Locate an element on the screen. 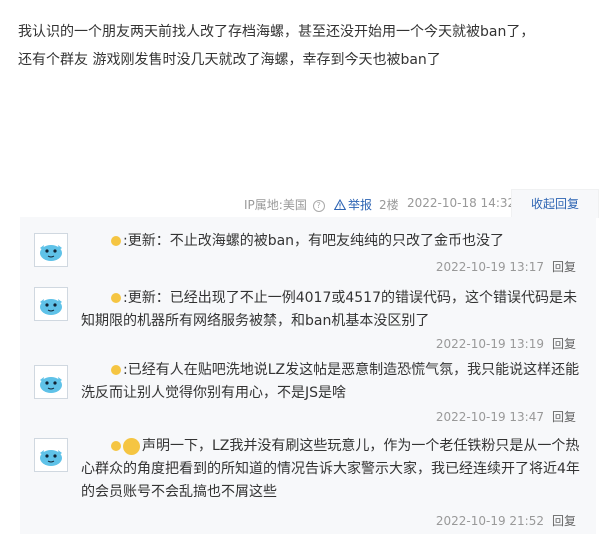  post-meta-bar: IP属地:美国 ? 举报 2楼 2022-10-18 14:32 收起回复 is located at coordinates (301, 203).